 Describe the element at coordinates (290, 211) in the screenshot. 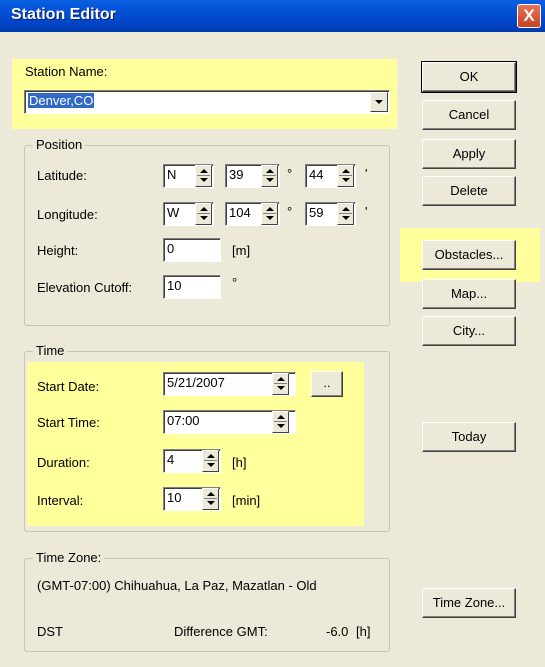

I see `longitude-degree-symbol: °` at that location.